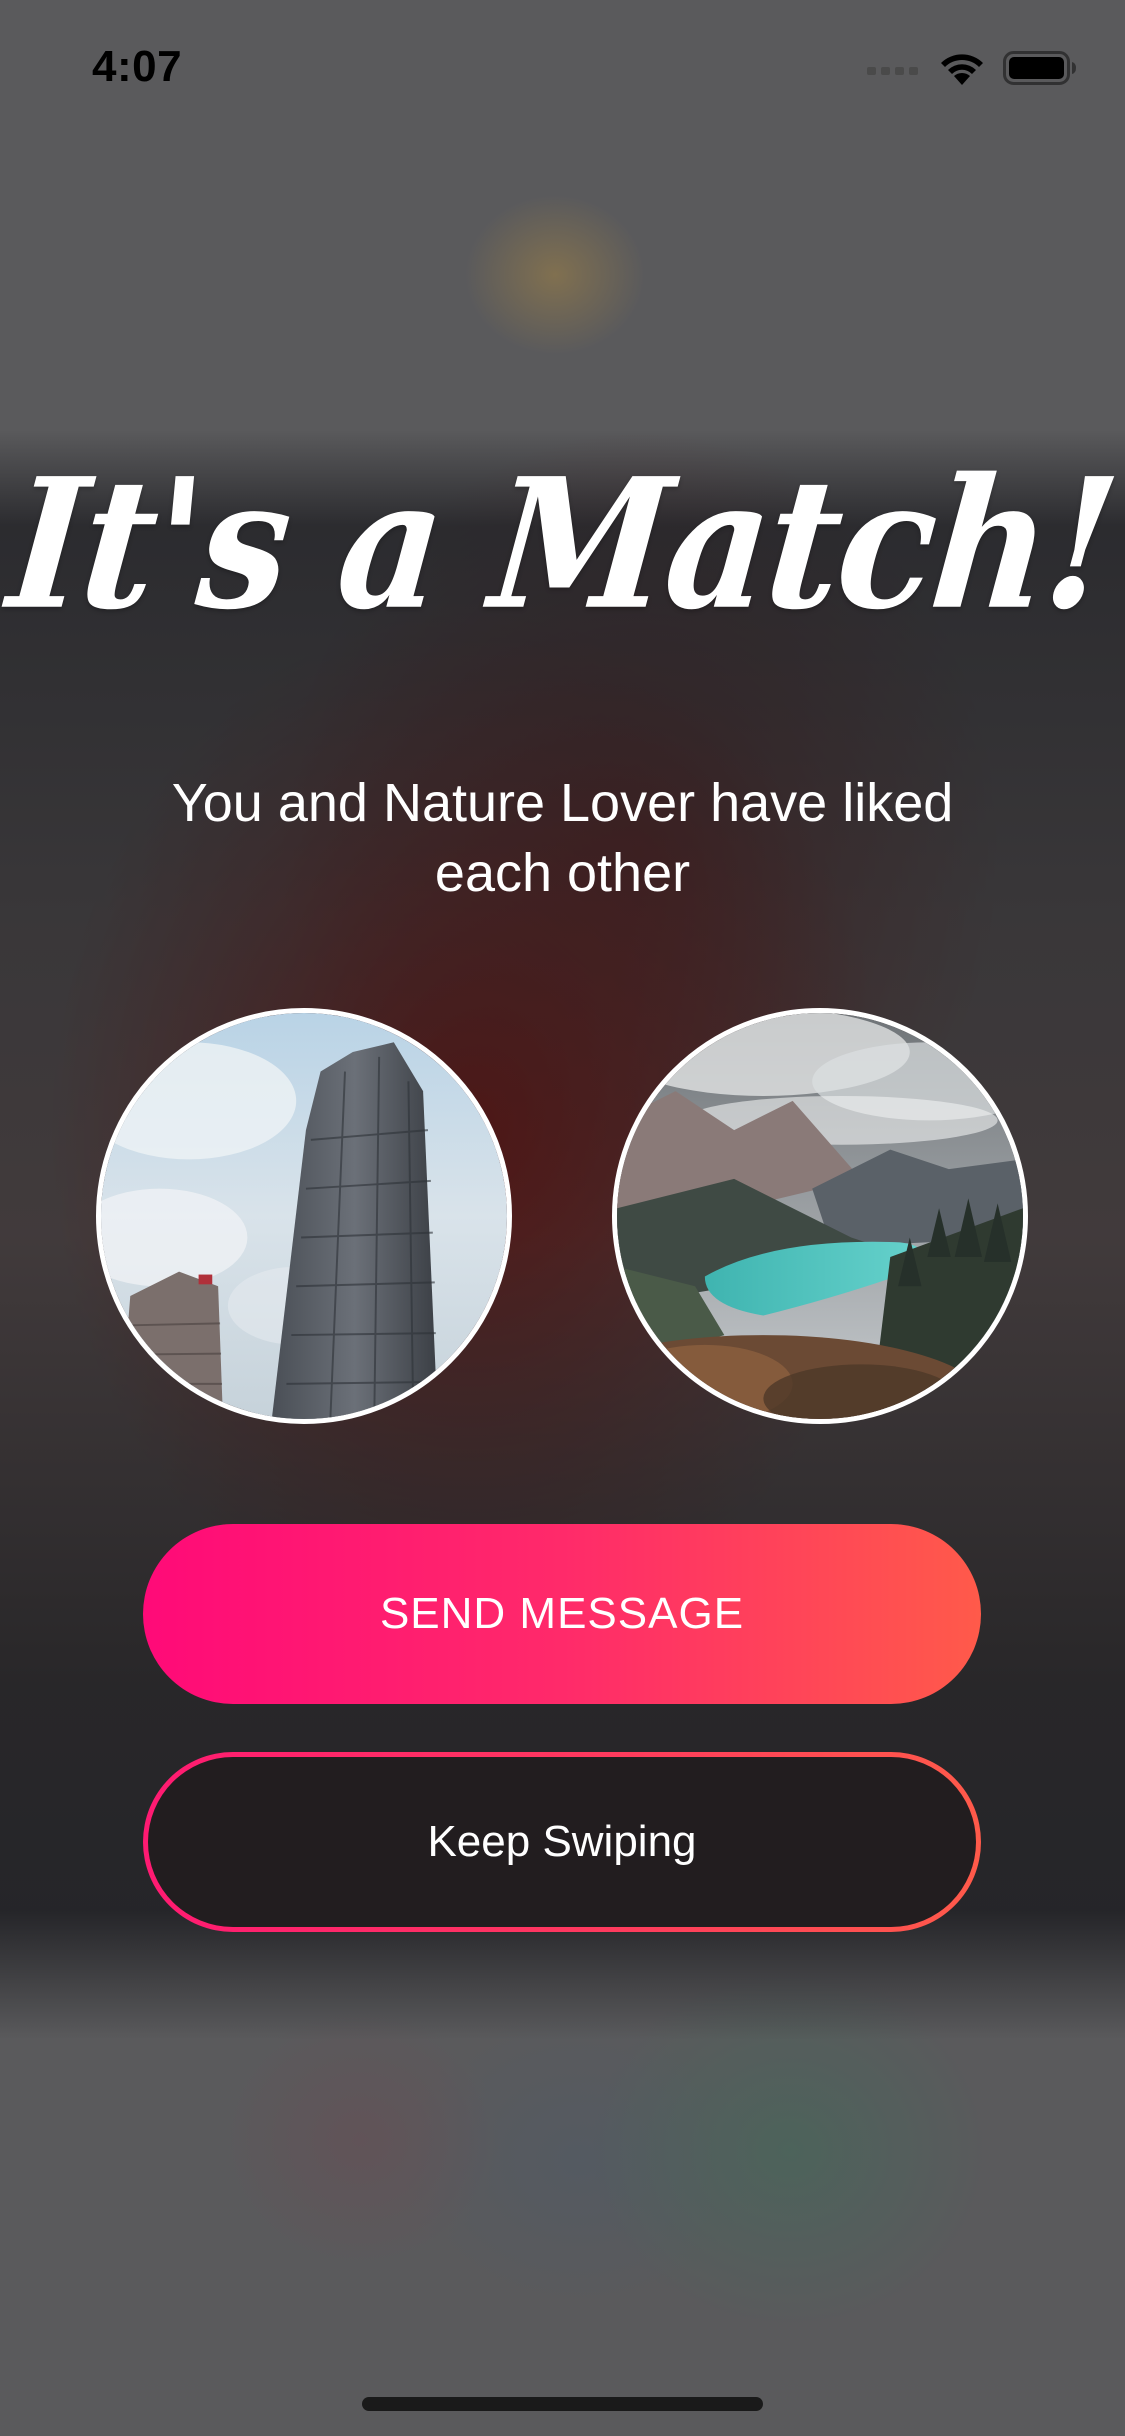 The width and height of the screenshot is (1125, 2436). I want to click on keep-swiping-button: Keep Swiping, so click(562, 1842).